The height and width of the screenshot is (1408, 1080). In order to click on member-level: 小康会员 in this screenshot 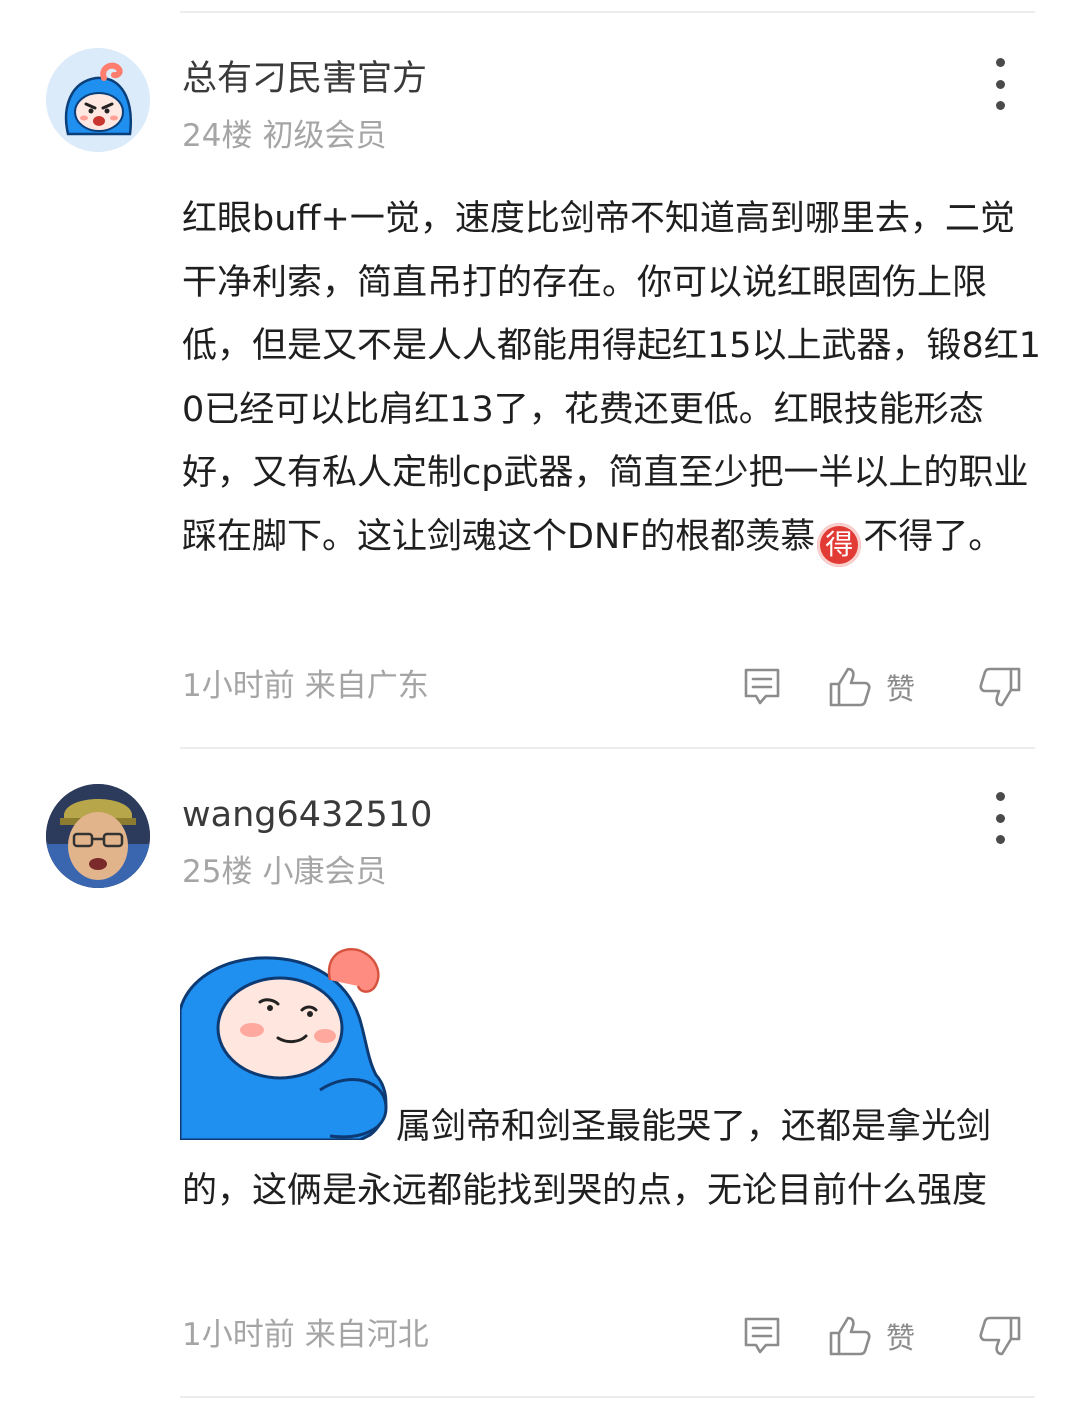, I will do `click(324, 872)`.